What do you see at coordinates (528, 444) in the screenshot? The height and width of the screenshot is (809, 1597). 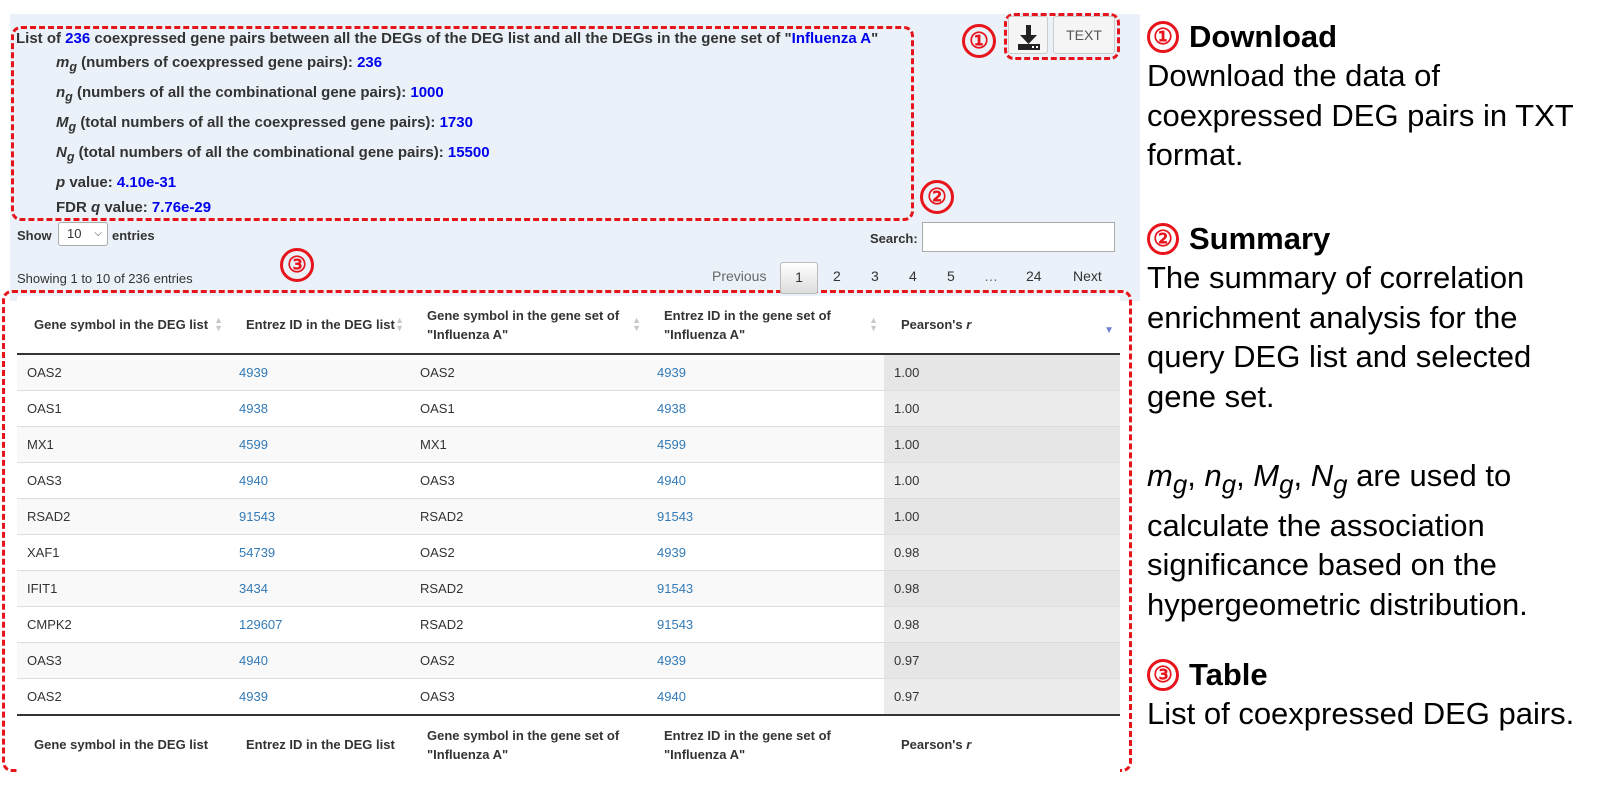 I see `cell-set-symbol: MX1` at bounding box center [528, 444].